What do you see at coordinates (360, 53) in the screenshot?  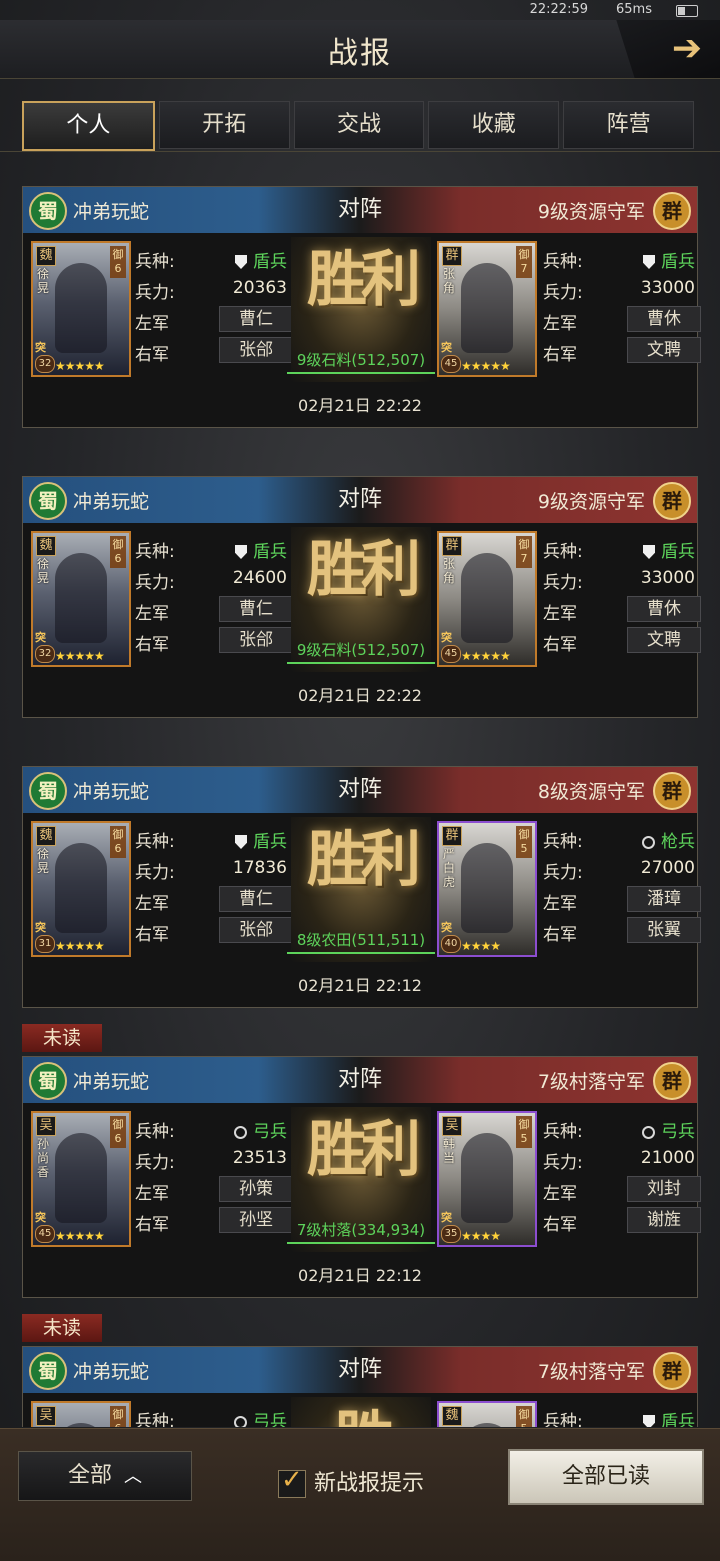 I see `page-title: 战报` at bounding box center [360, 53].